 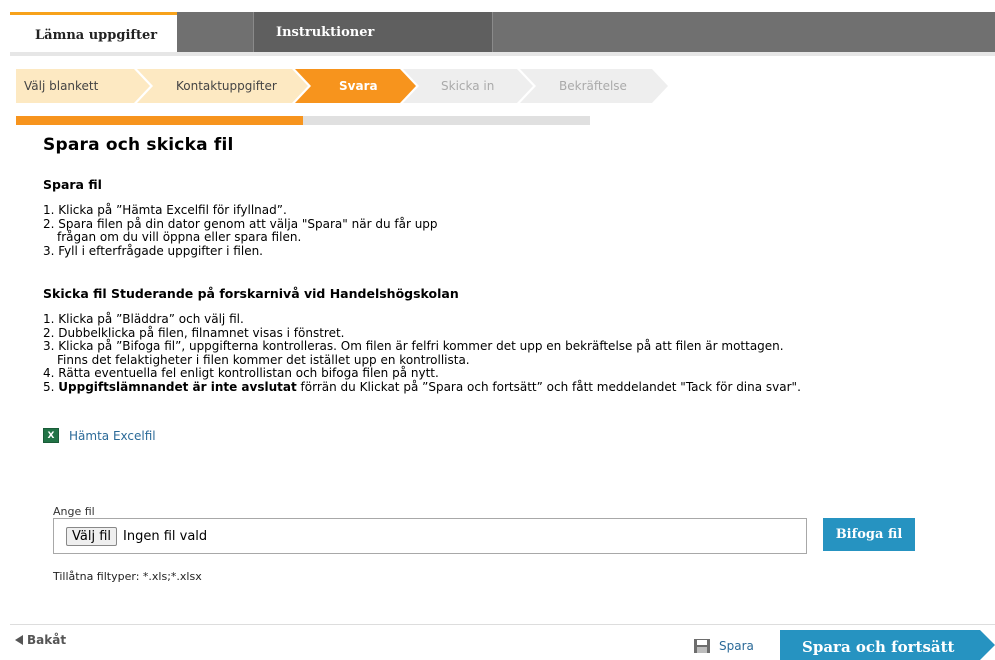 I want to click on file-input-label: Ange fil, so click(x=74, y=511).